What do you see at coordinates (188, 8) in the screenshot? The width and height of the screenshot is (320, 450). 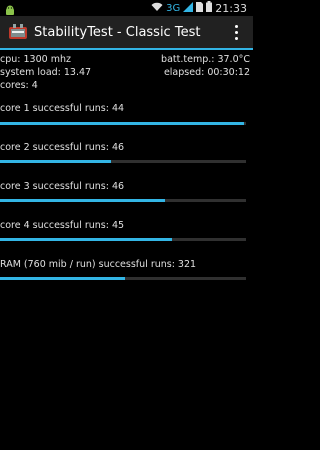 I see `signal-icon` at bounding box center [188, 8].